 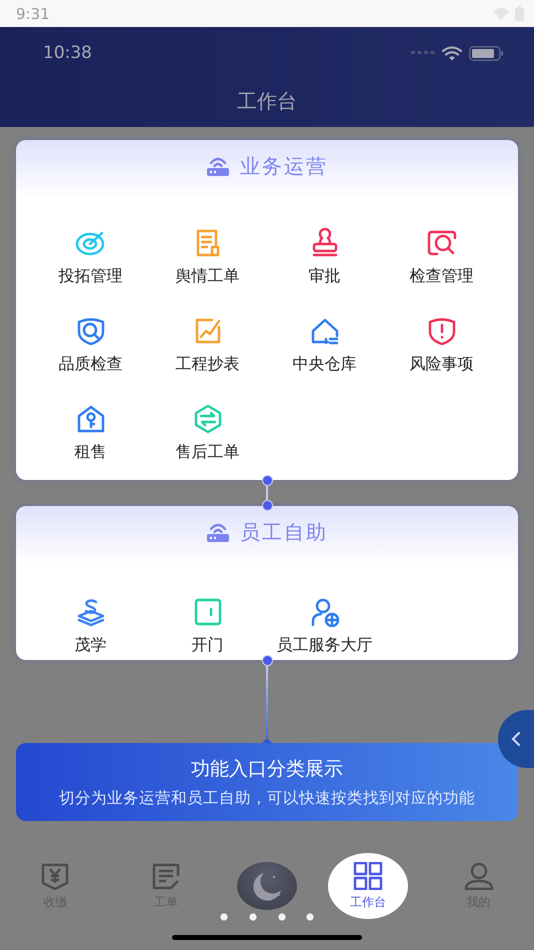 I want to click on function-entry: 租售, so click(x=90, y=433).